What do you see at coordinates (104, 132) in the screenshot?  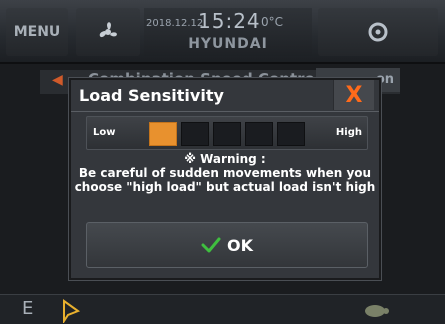 I see `slider-low-label: Low` at bounding box center [104, 132].